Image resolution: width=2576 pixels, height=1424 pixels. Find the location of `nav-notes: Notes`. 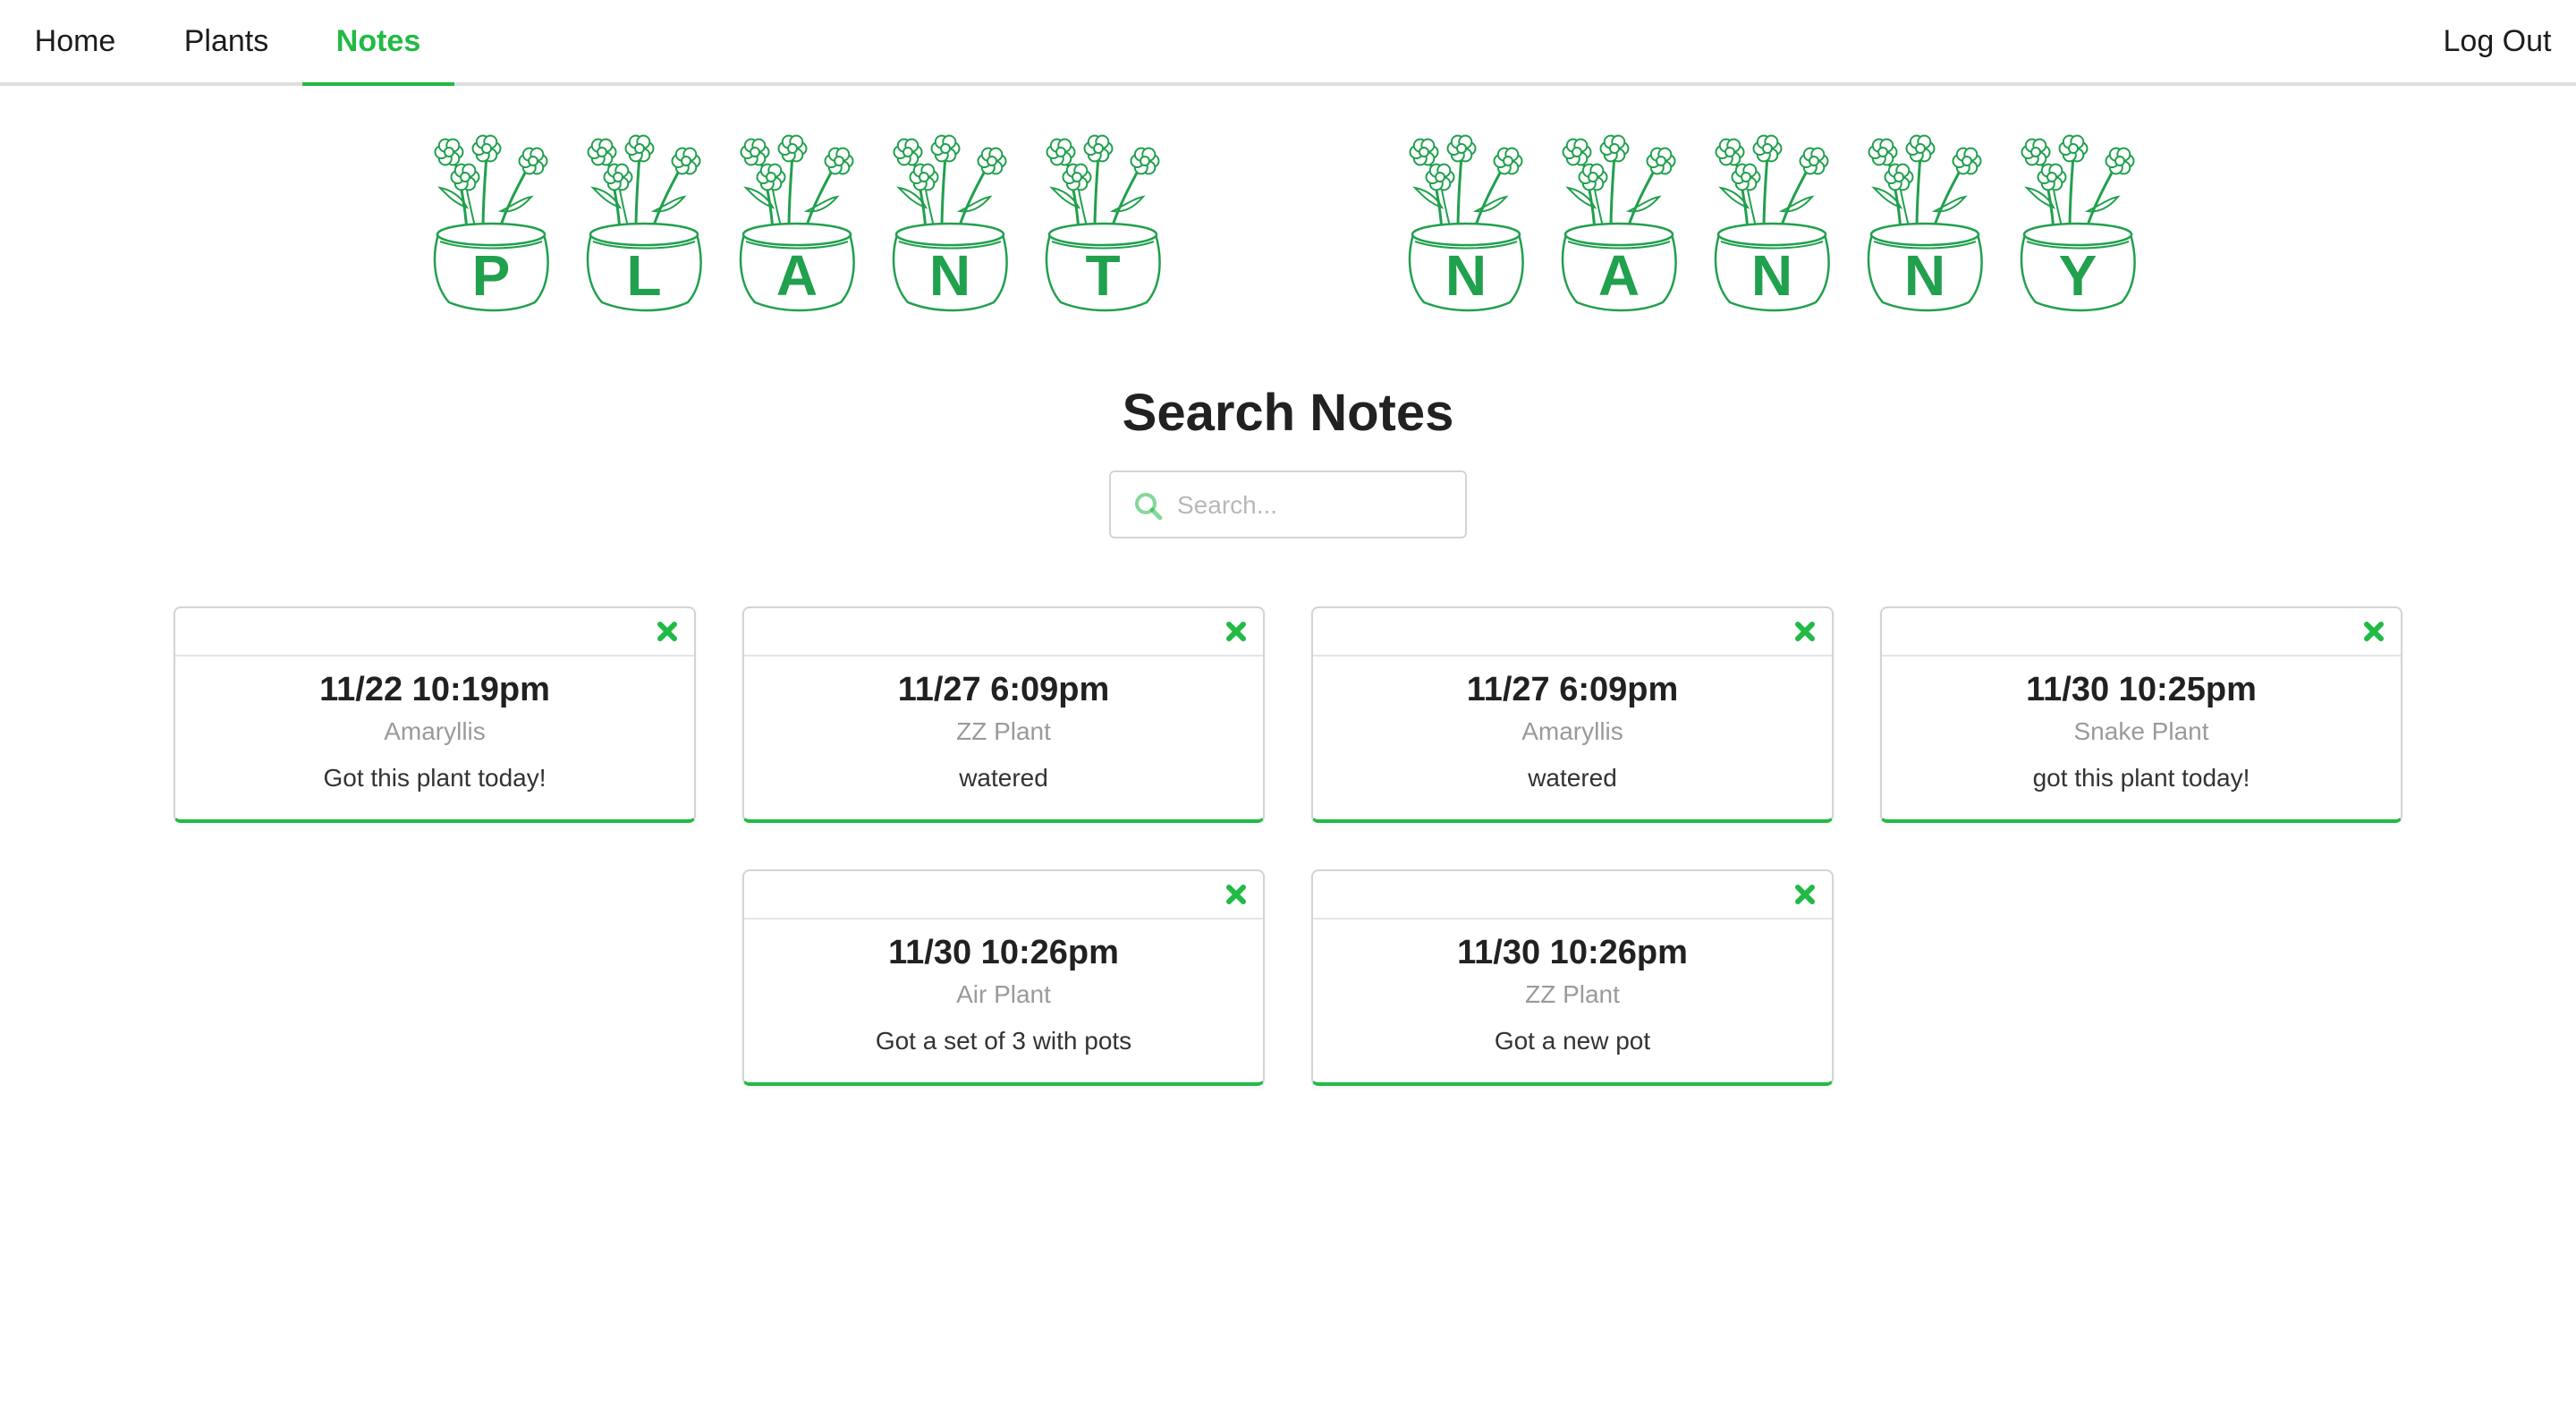

nav-notes: Notes is located at coordinates (378, 43).